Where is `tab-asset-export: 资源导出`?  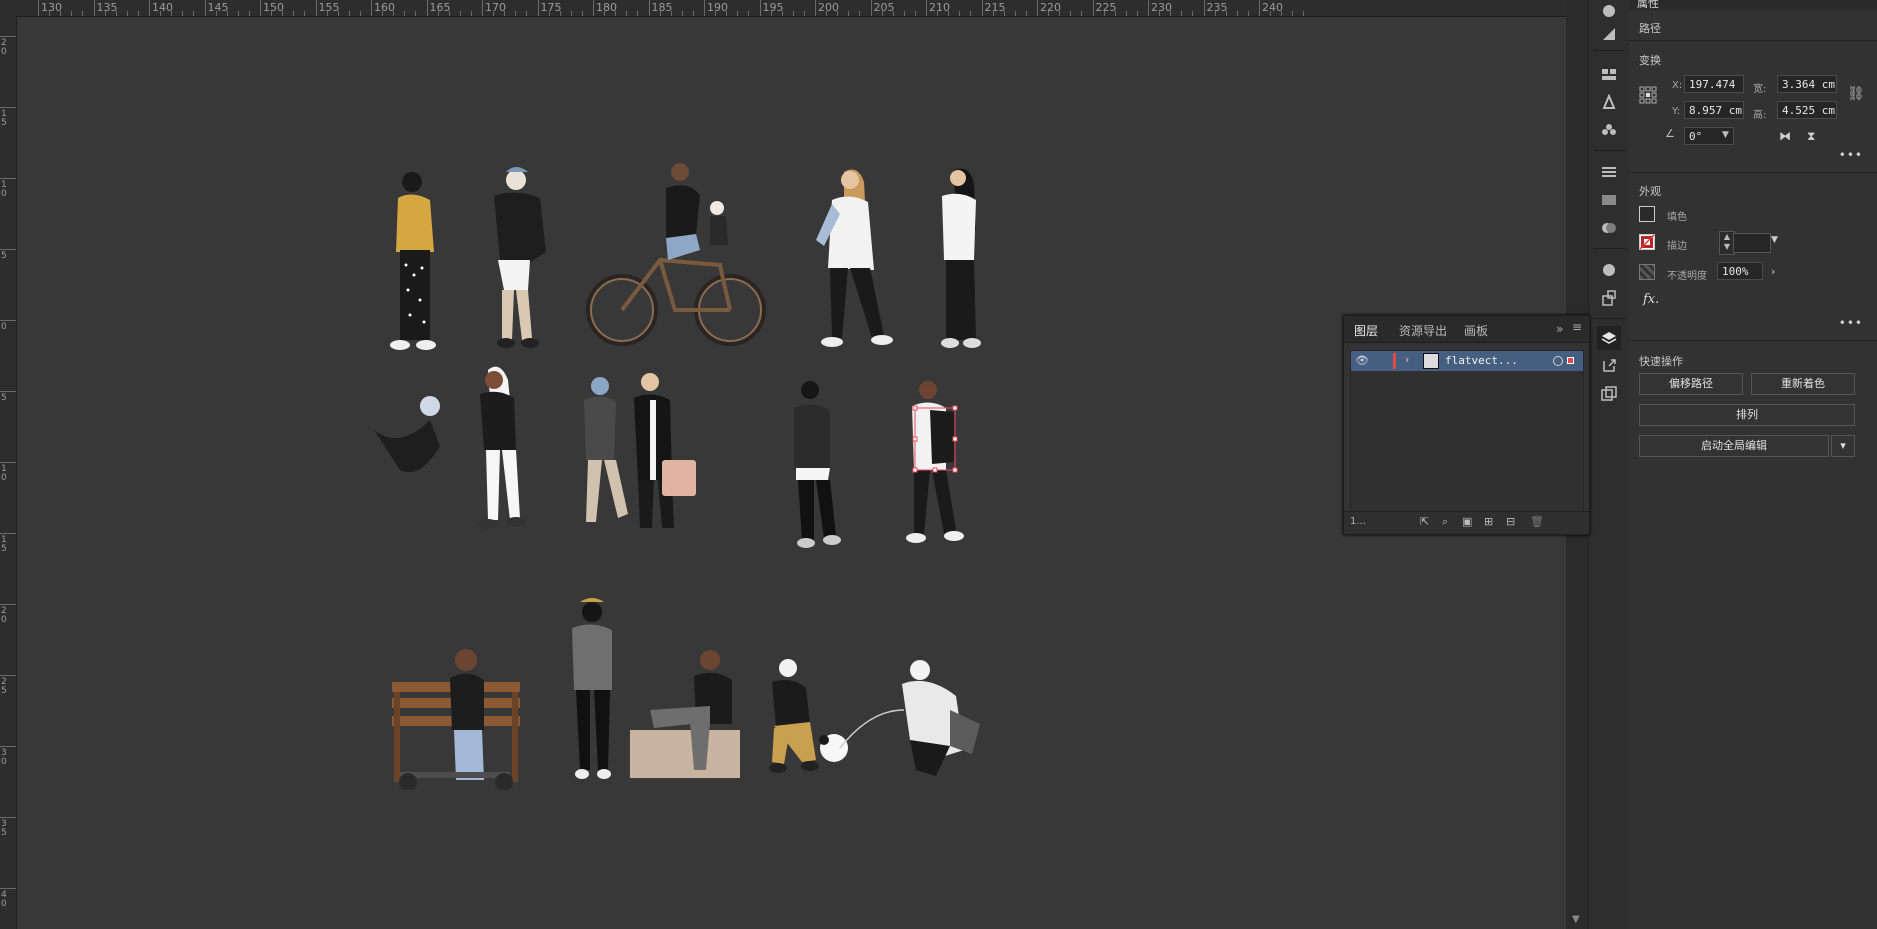
tab-asset-export: 资源导出 is located at coordinates (1423, 330).